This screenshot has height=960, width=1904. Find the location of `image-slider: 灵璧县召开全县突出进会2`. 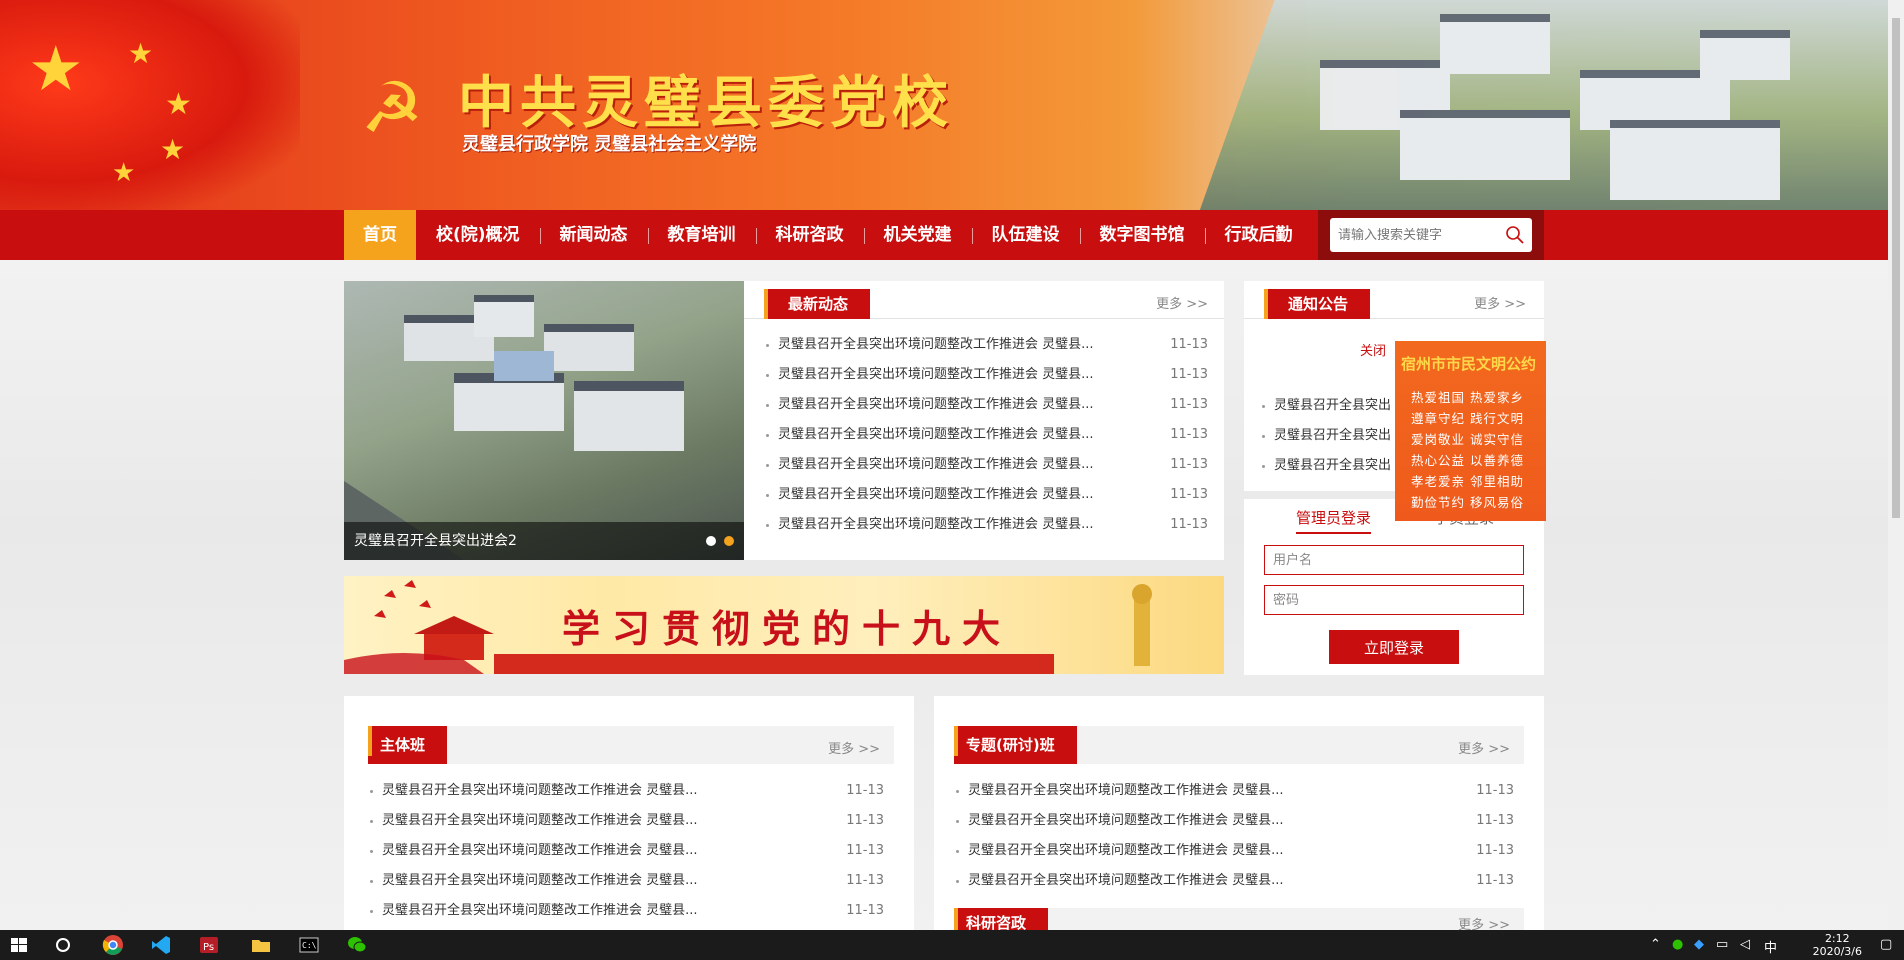

image-slider: 灵璧县召开全县突出进会2 is located at coordinates (544, 420).